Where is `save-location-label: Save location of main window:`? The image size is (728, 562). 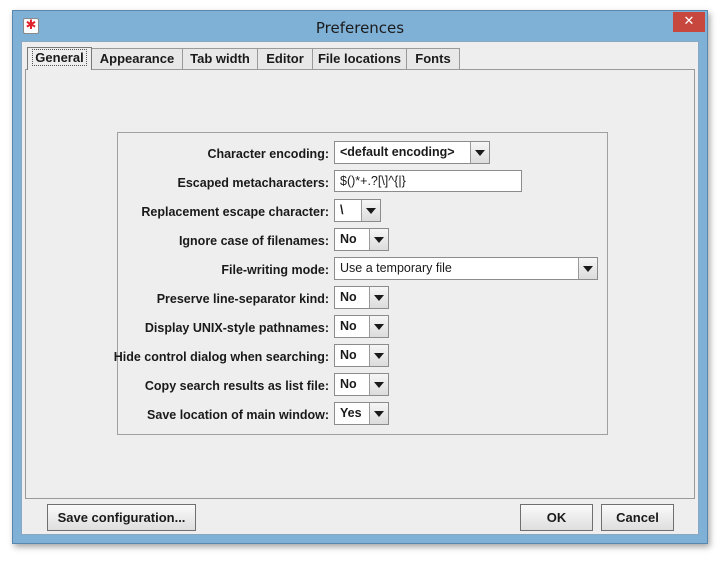
save-location-label: Save location of main window: is located at coordinates (238, 415).